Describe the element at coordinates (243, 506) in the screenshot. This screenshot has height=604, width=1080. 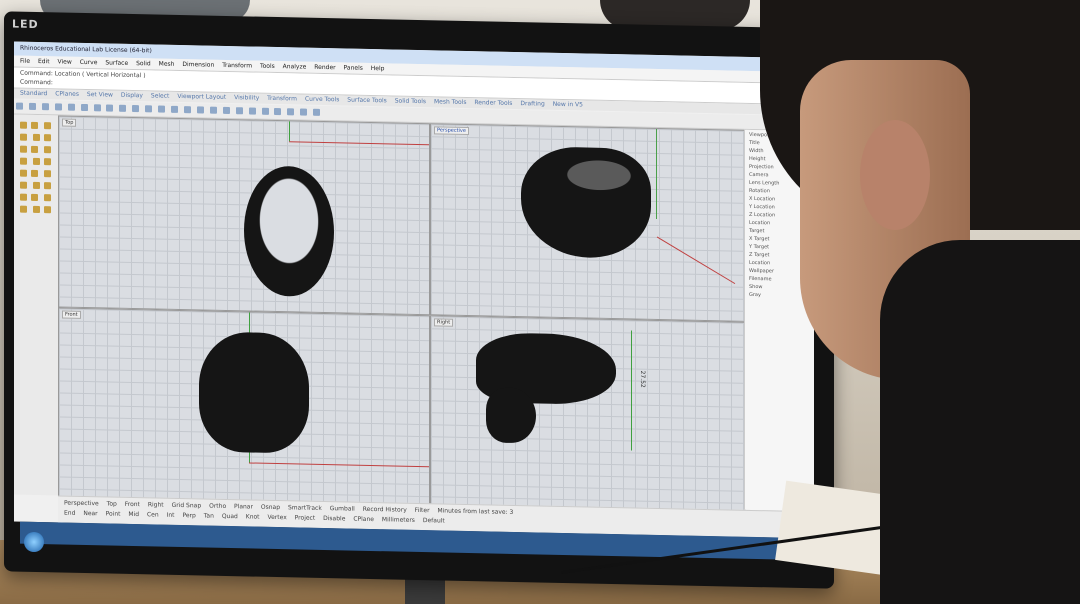
I see `status-planar: Planar` at that location.